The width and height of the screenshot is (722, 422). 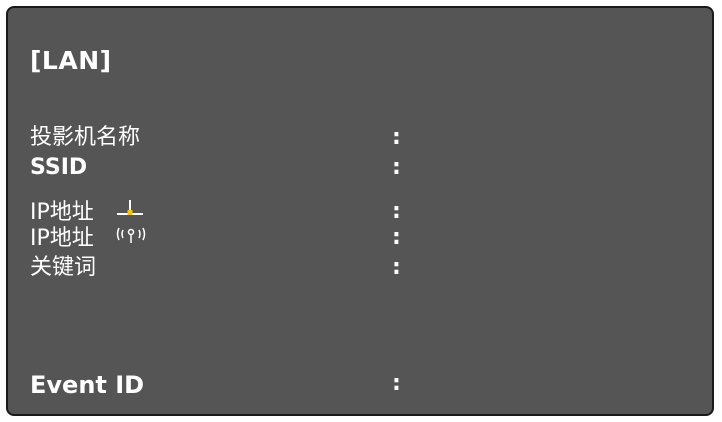 What do you see at coordinates (85, 137) in the screenshot?
I see `projector-name-label: 投影机名称` at bounding box center [85, 137].